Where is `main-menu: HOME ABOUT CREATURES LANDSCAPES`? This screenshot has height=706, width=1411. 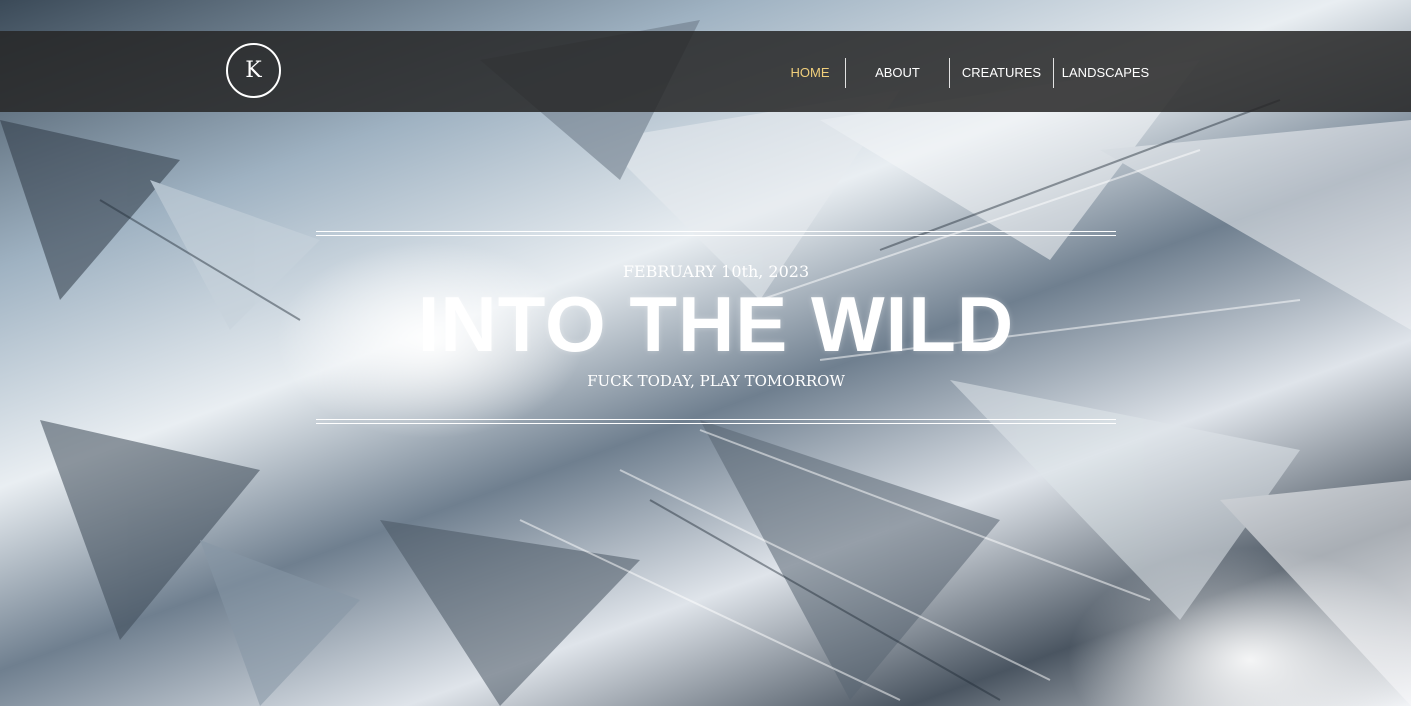 main-menu: HOME ABOUT CREATURES LANDSCAPES is located at coordinates (966, 73).